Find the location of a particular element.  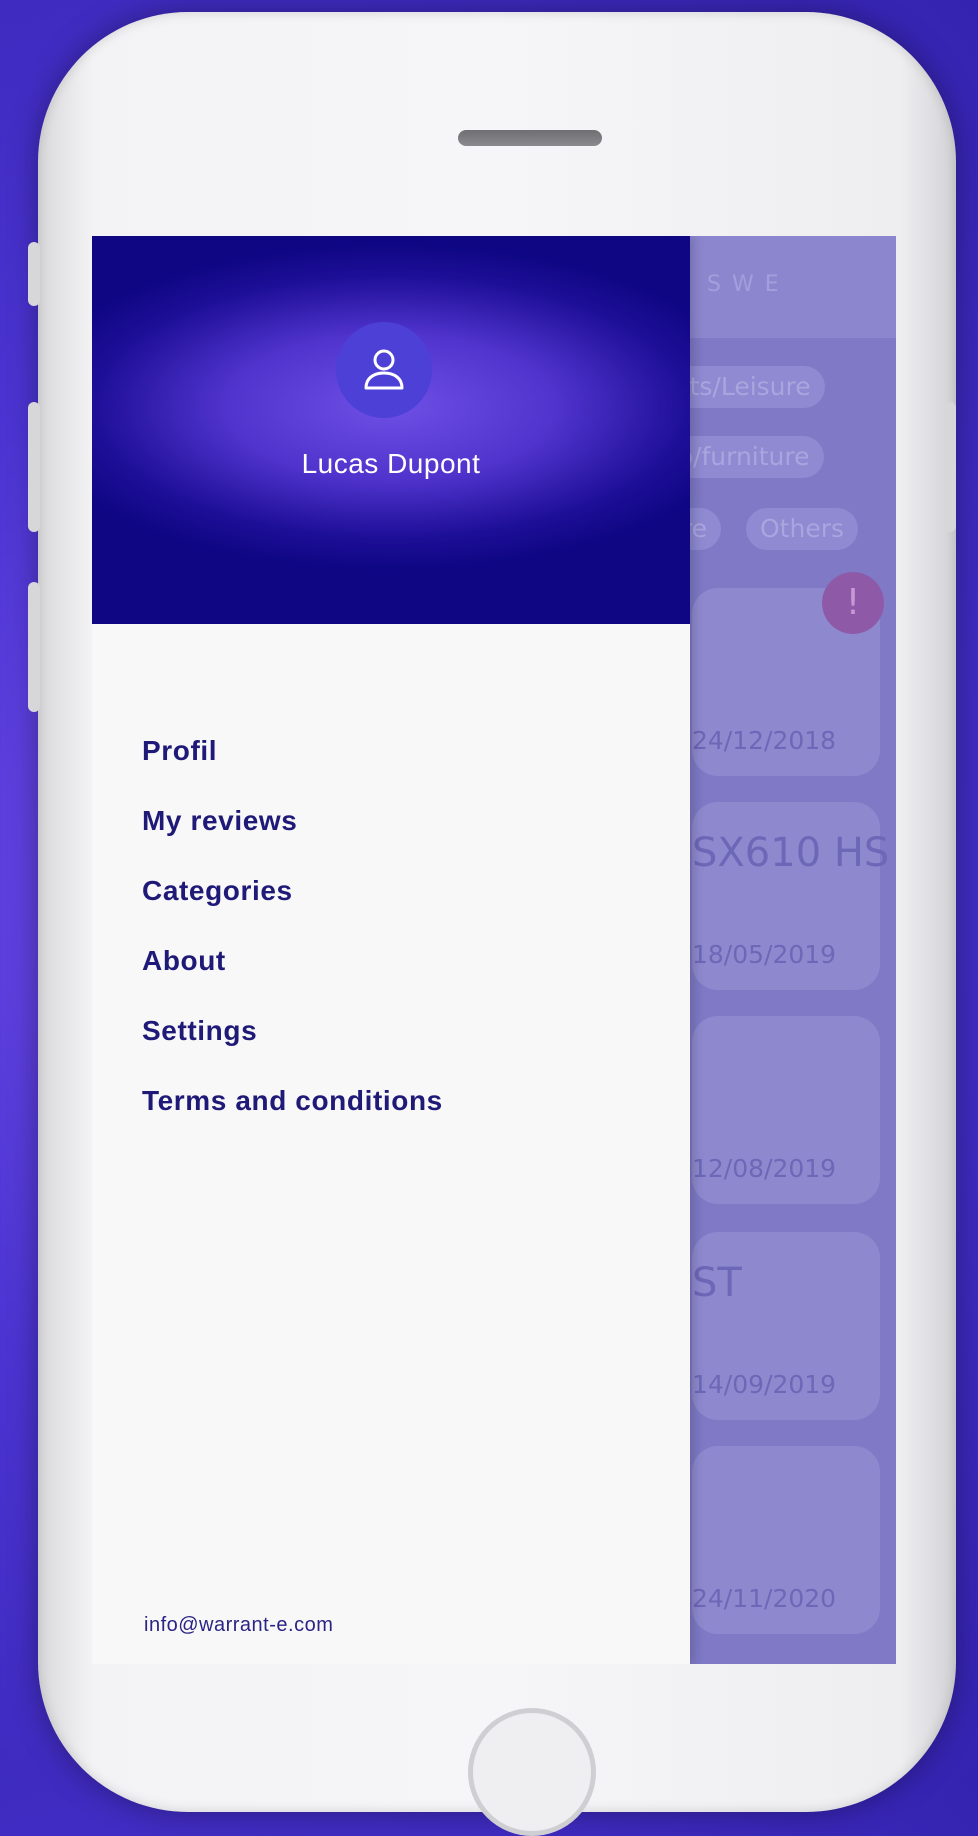

avatar is located at coordinates (384, 370).